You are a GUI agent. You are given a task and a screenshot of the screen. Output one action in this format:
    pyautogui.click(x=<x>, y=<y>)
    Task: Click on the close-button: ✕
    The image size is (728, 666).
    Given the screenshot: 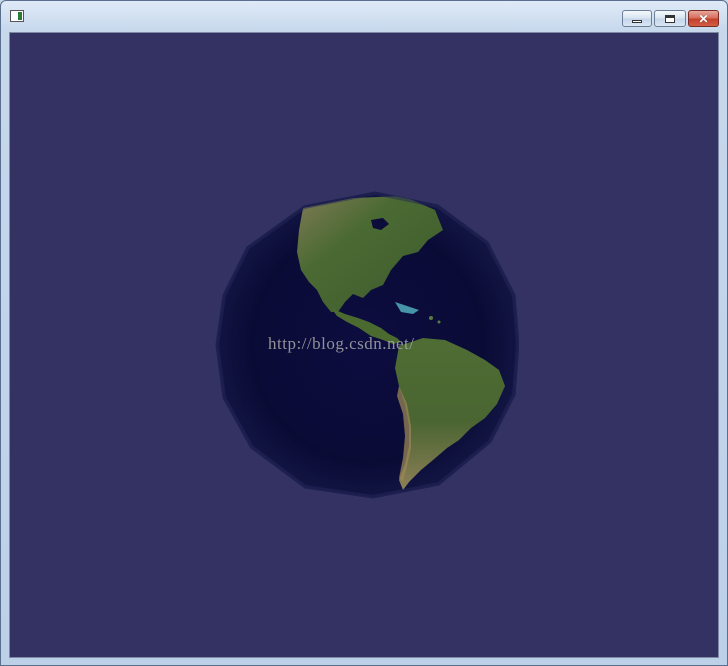 What is the action you would take?
    pyautogui.click(x=703, y=18)
    